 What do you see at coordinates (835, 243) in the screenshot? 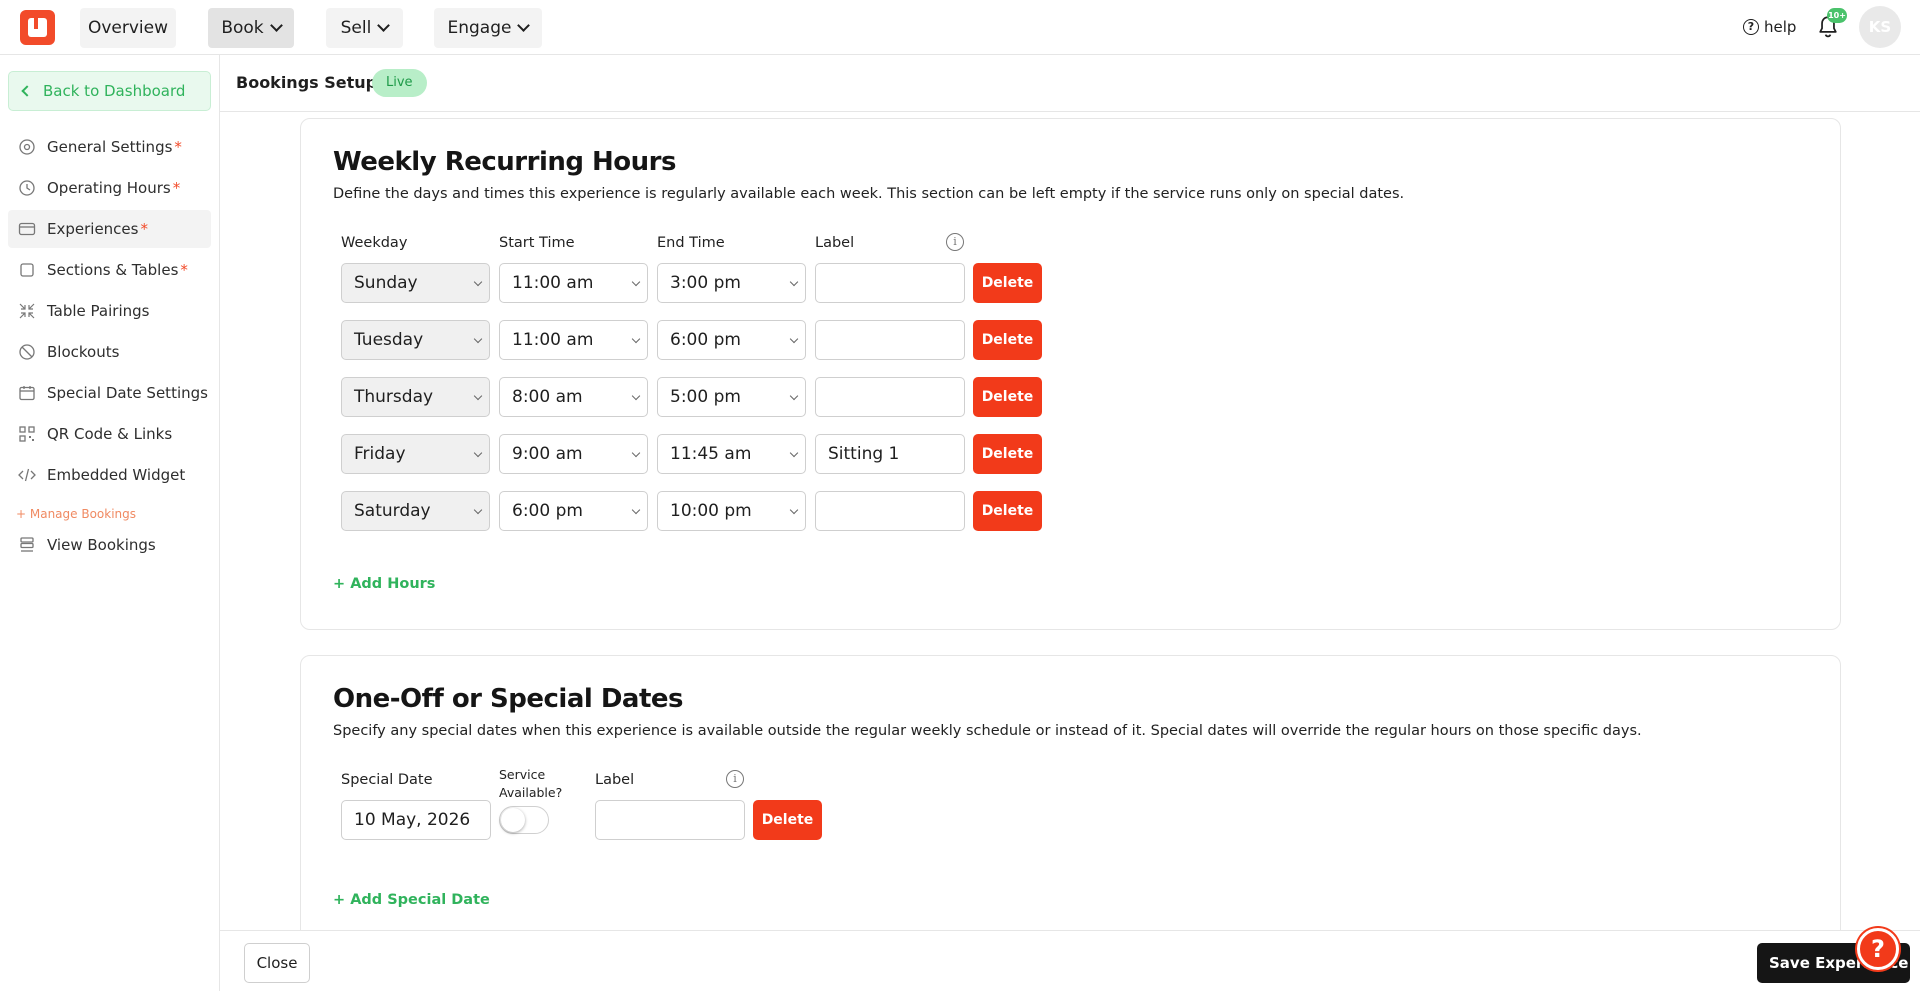
I see `column-label: Label` at bounding box center [835, 243].